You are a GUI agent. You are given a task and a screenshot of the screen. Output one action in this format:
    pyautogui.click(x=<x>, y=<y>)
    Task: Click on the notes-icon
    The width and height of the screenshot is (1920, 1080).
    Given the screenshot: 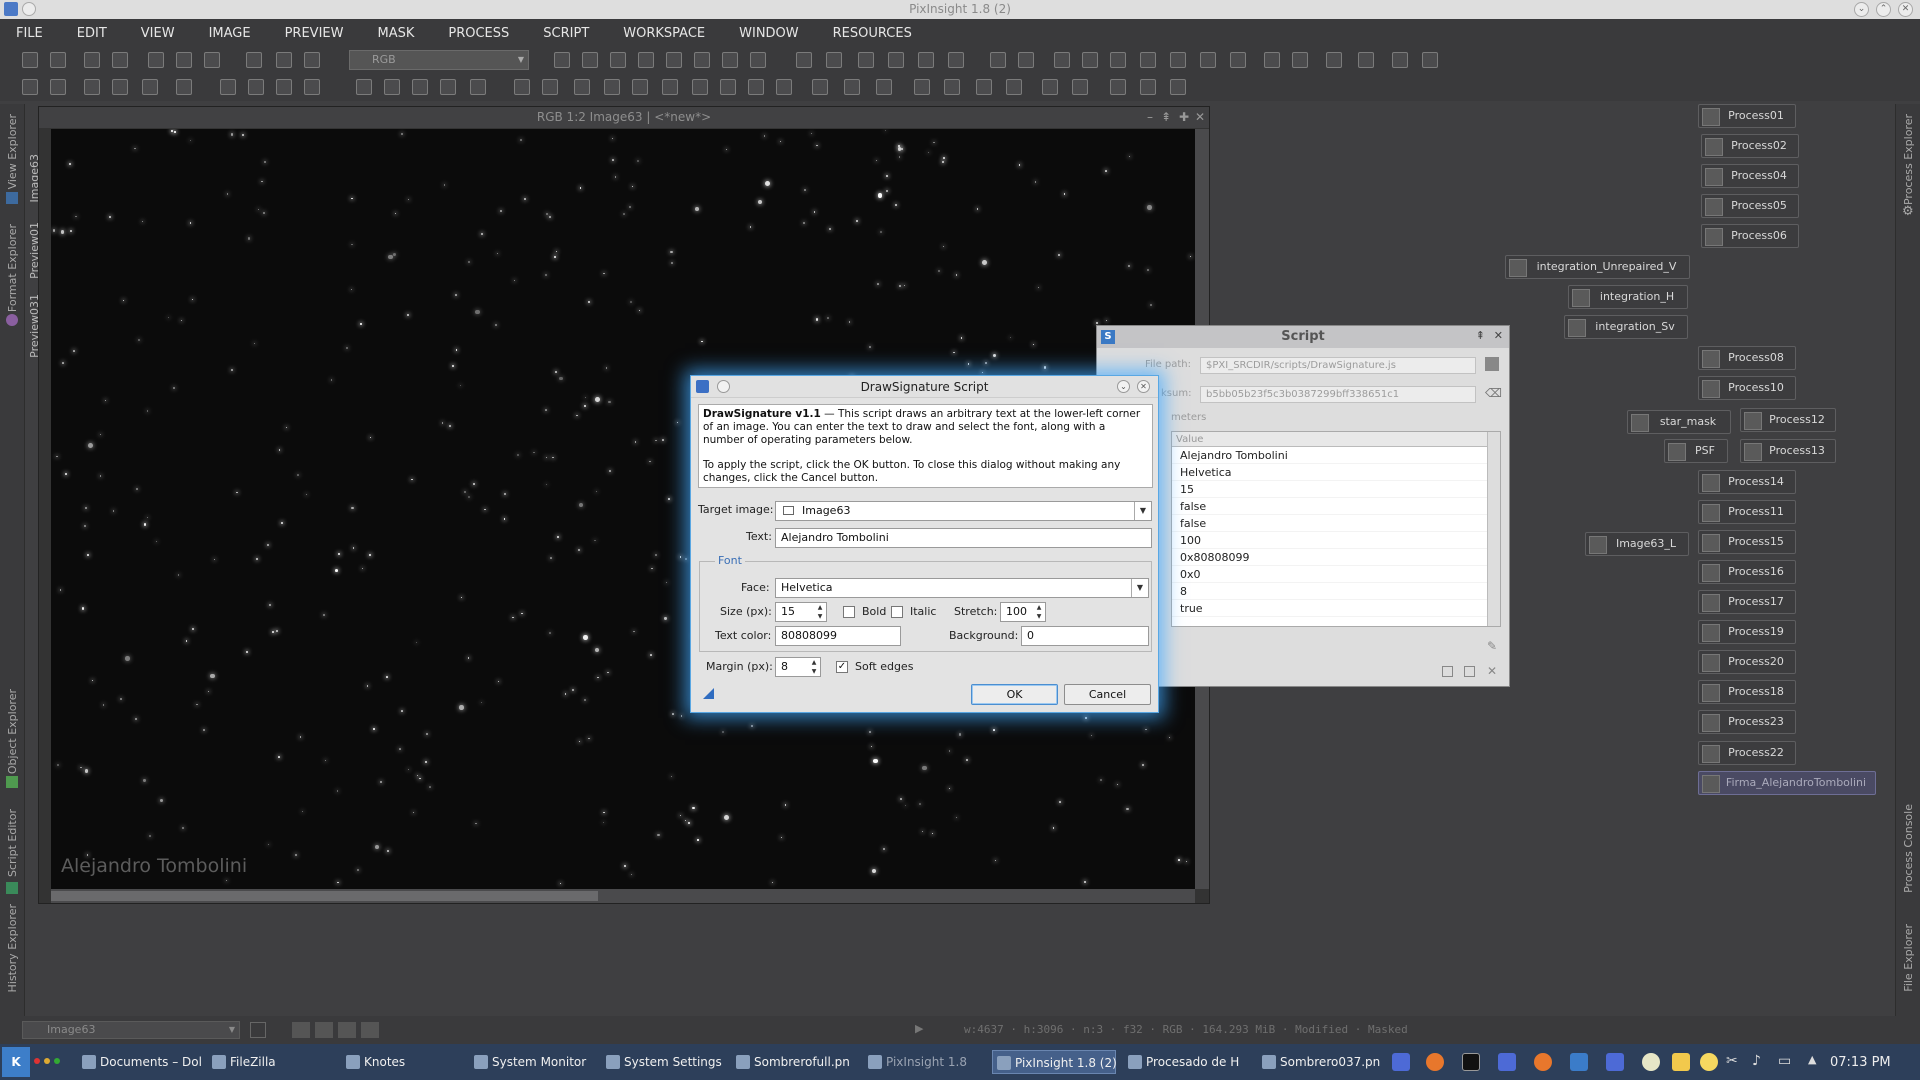 What is the action you would take?
    pyautogui.click(x=1651, y=1062)
    